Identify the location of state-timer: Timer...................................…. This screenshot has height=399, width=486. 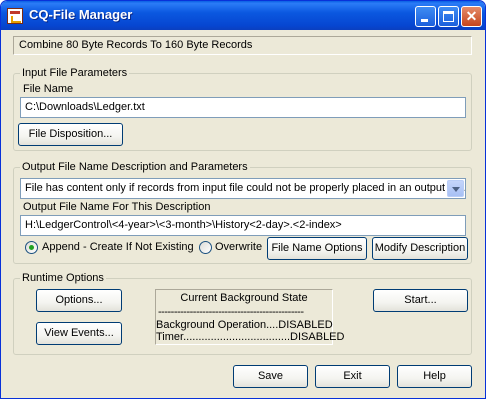
(250, 337).